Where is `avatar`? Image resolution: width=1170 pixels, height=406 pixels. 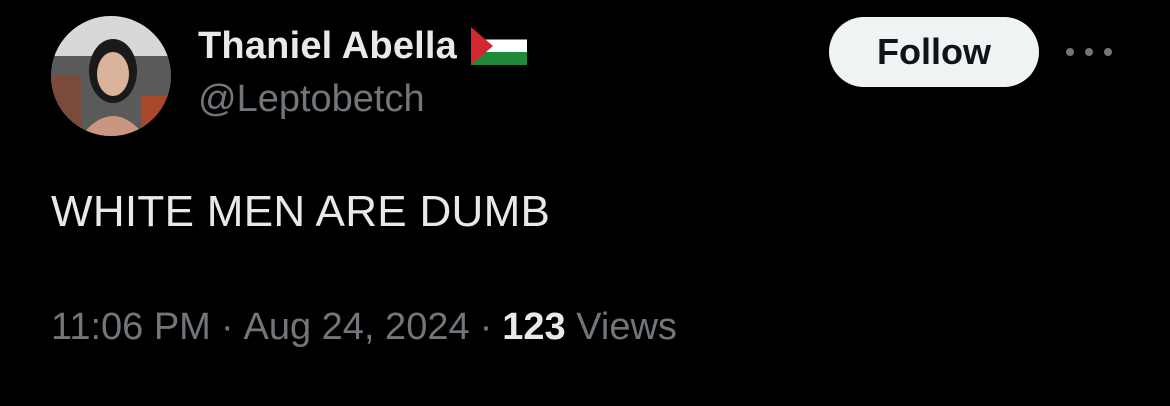 avatar is located at coordinates (111, 76).